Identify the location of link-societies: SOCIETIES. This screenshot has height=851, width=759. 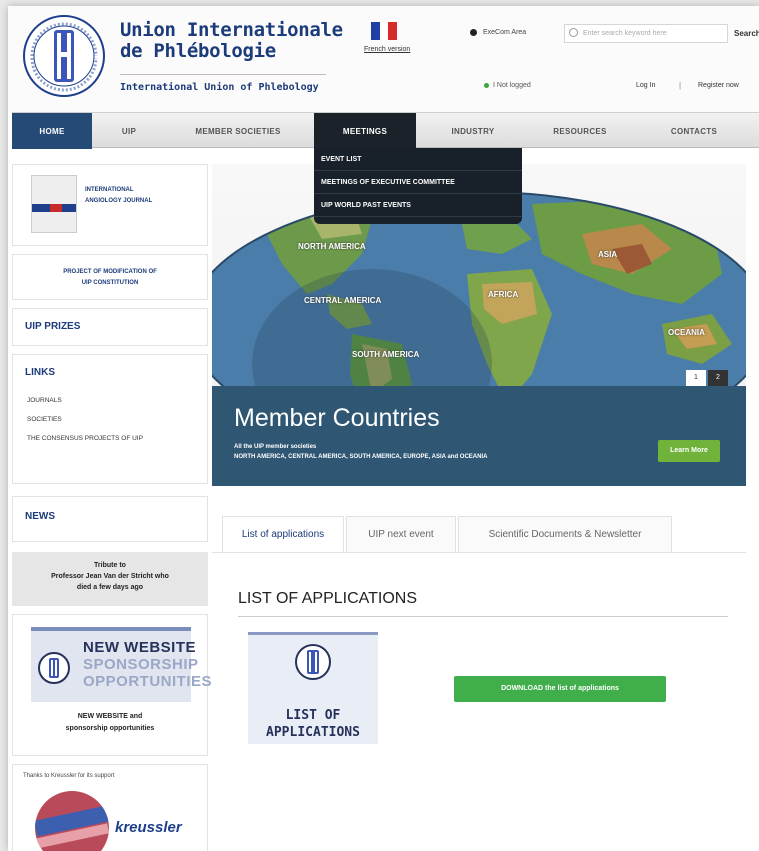
(85, 419).